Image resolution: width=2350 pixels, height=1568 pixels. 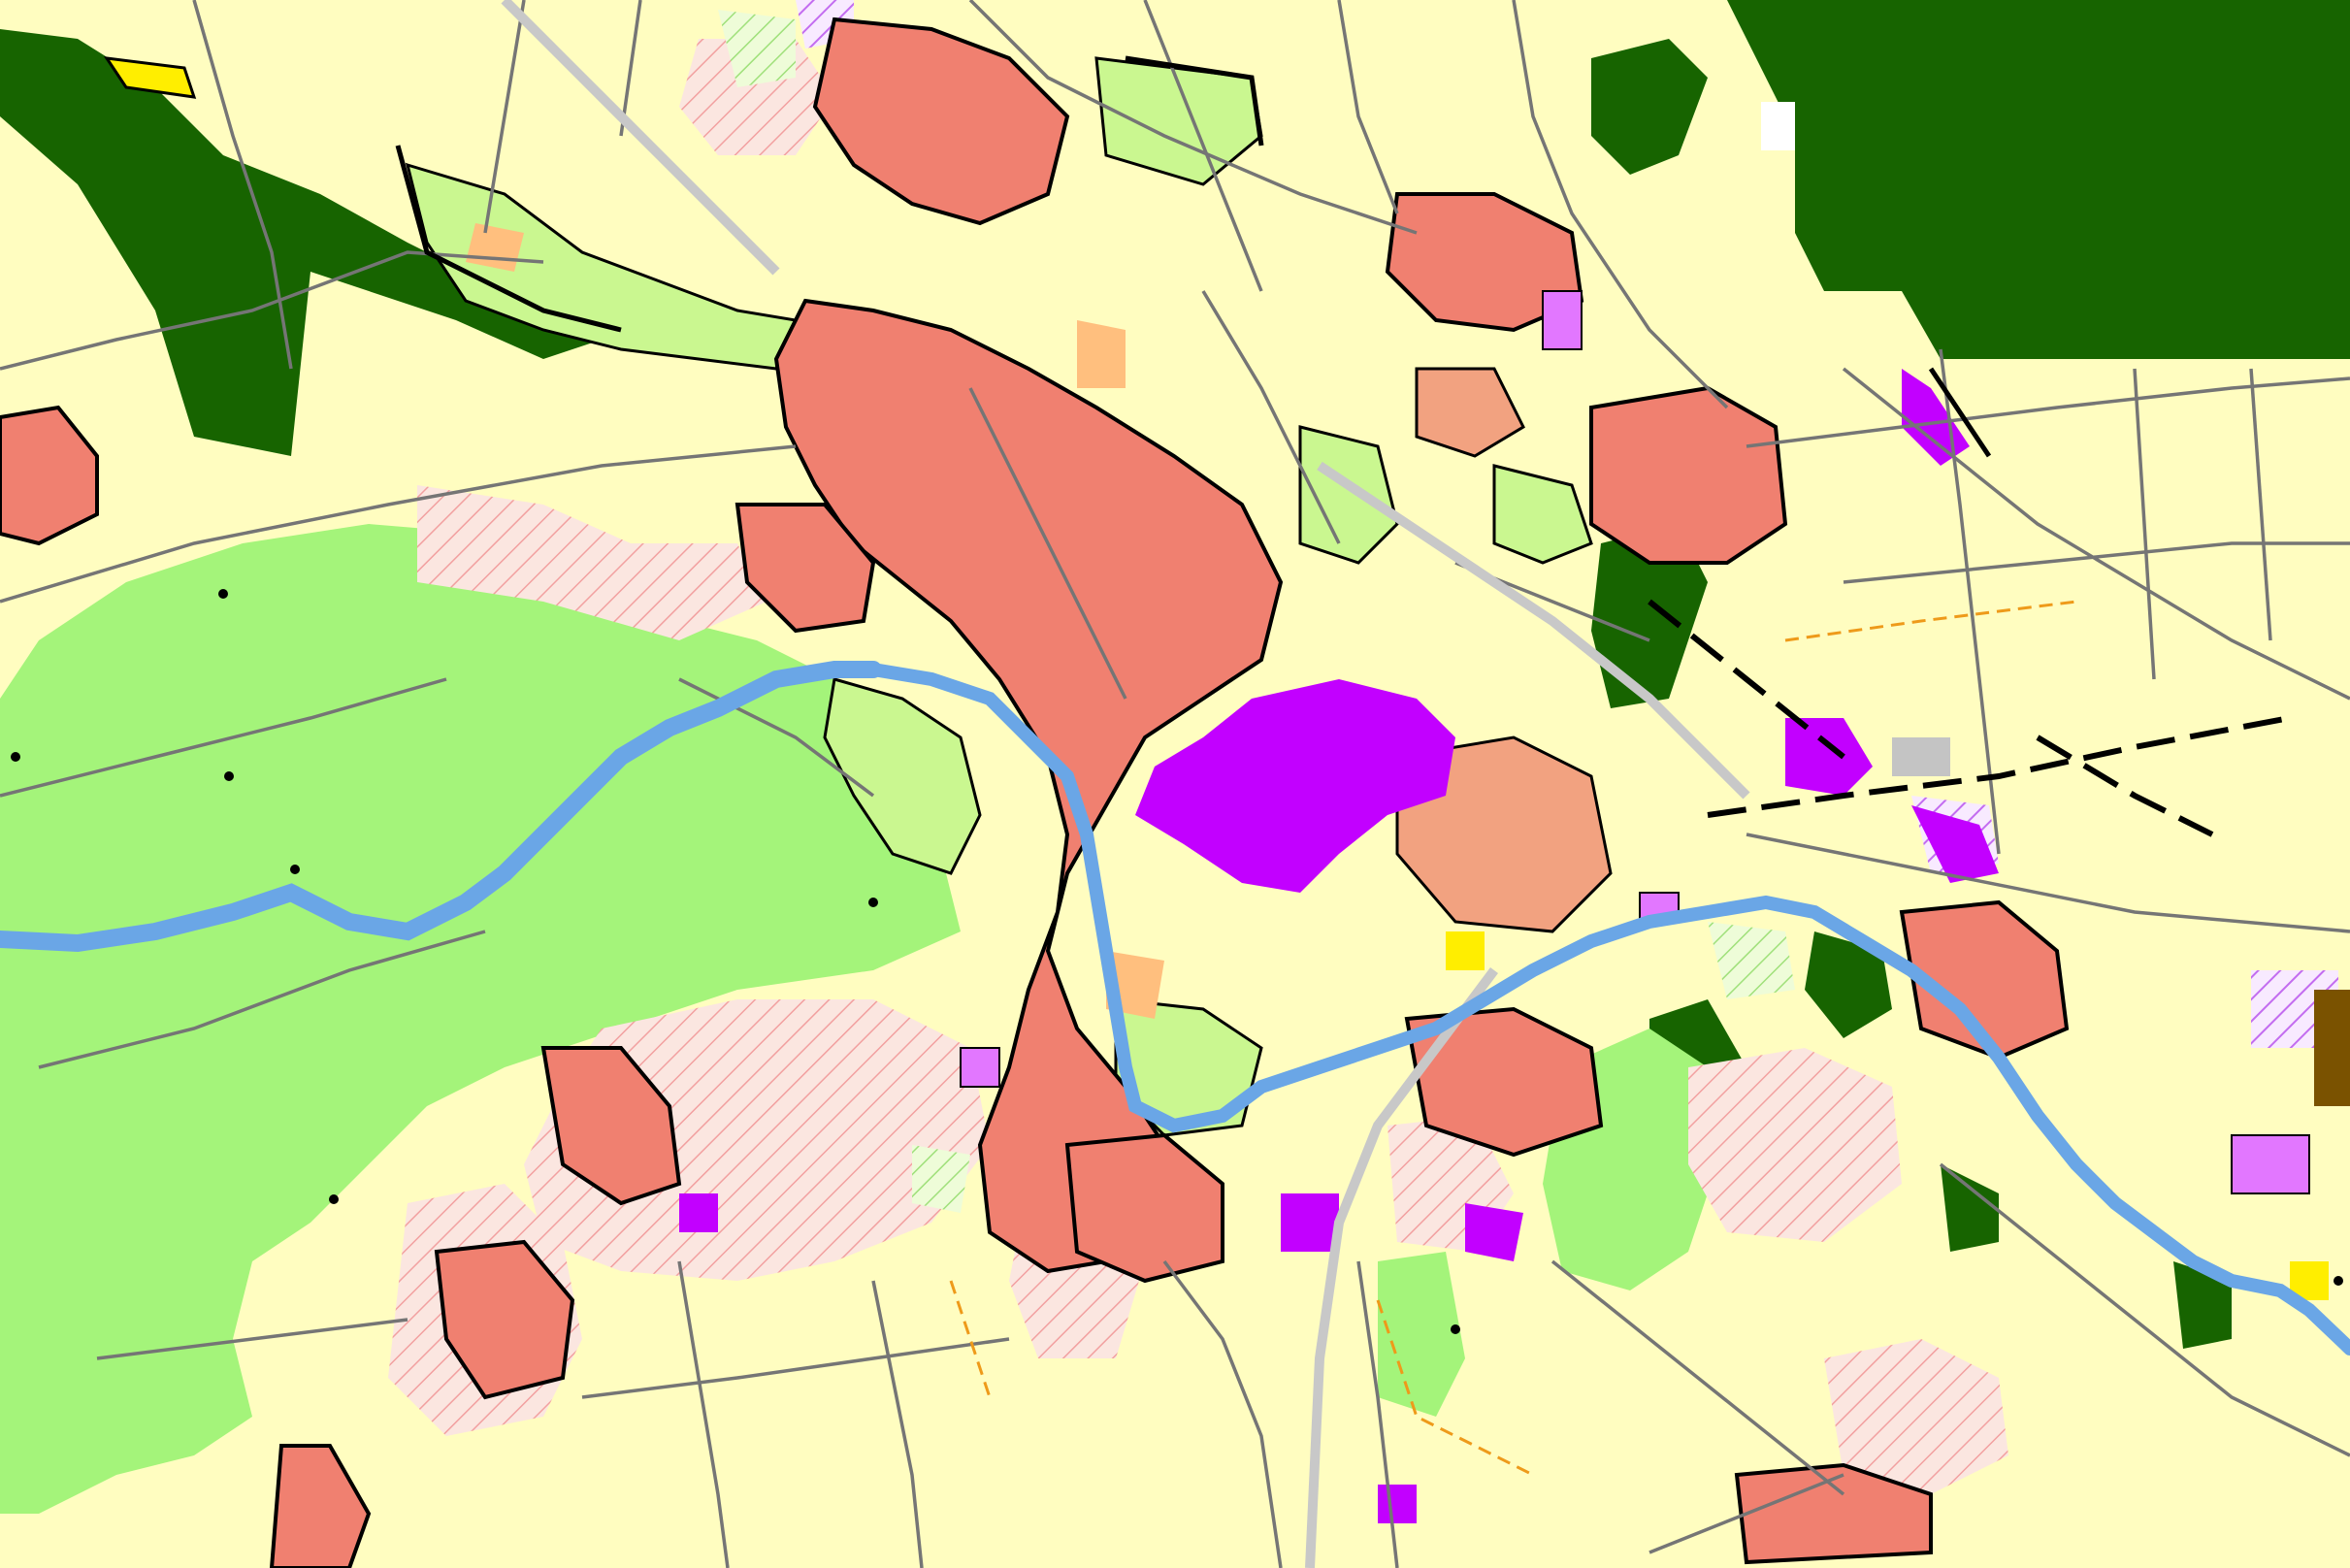 I want to click on special-area-north, so click(x=1563, y=320).